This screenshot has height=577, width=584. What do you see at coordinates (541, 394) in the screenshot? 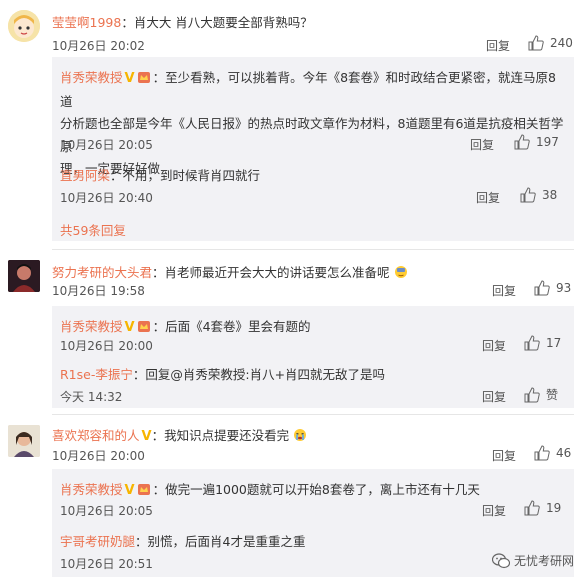
I see `like-button: 赞` at bounding box center [541, 394].